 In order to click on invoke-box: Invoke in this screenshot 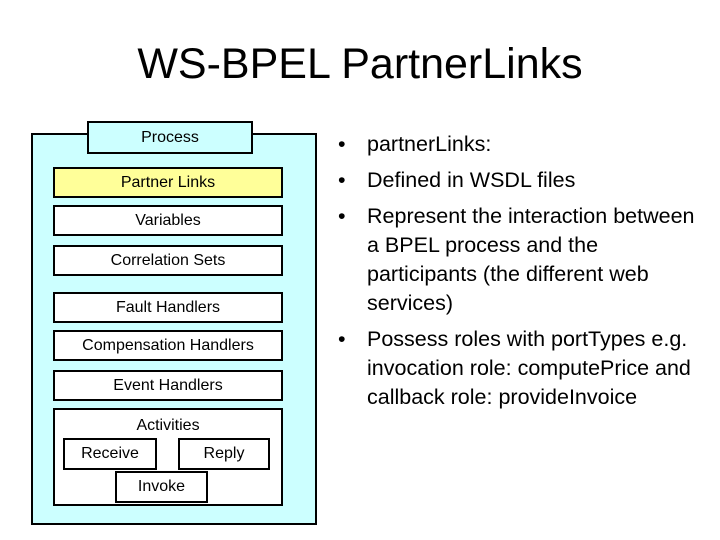, I will do `click(161, 487)`.